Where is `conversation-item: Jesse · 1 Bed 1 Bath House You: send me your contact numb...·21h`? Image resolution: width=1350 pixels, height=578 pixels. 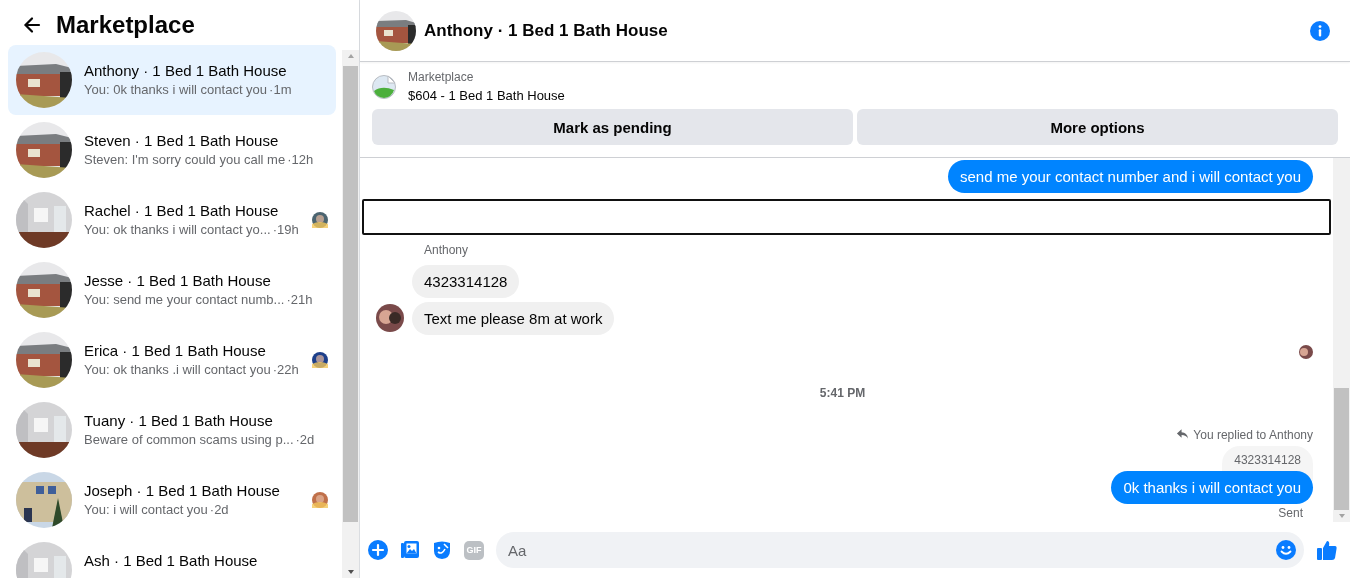
conversation-item: Jesse · 1 Bed 1 Bath House You: send me your contact numb...·21h is located at coordinates (172, 290).